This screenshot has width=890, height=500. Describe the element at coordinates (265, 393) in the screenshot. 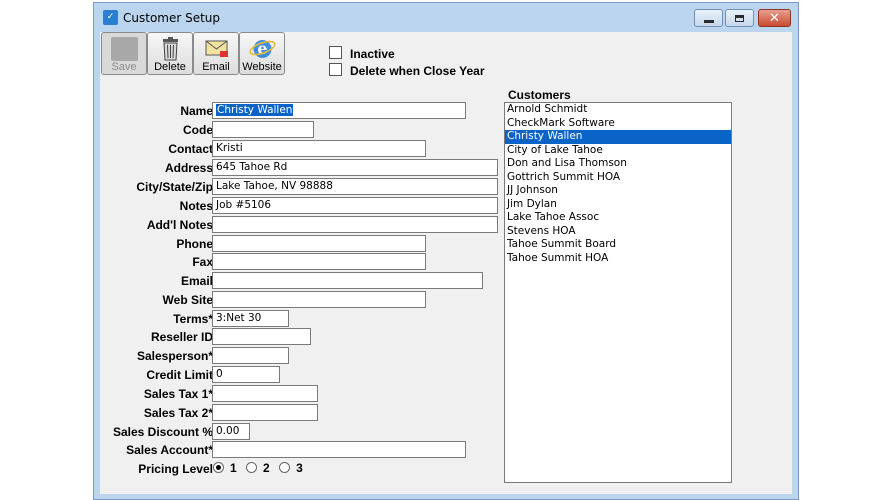

I see `sales-tax-1-field` at that location.